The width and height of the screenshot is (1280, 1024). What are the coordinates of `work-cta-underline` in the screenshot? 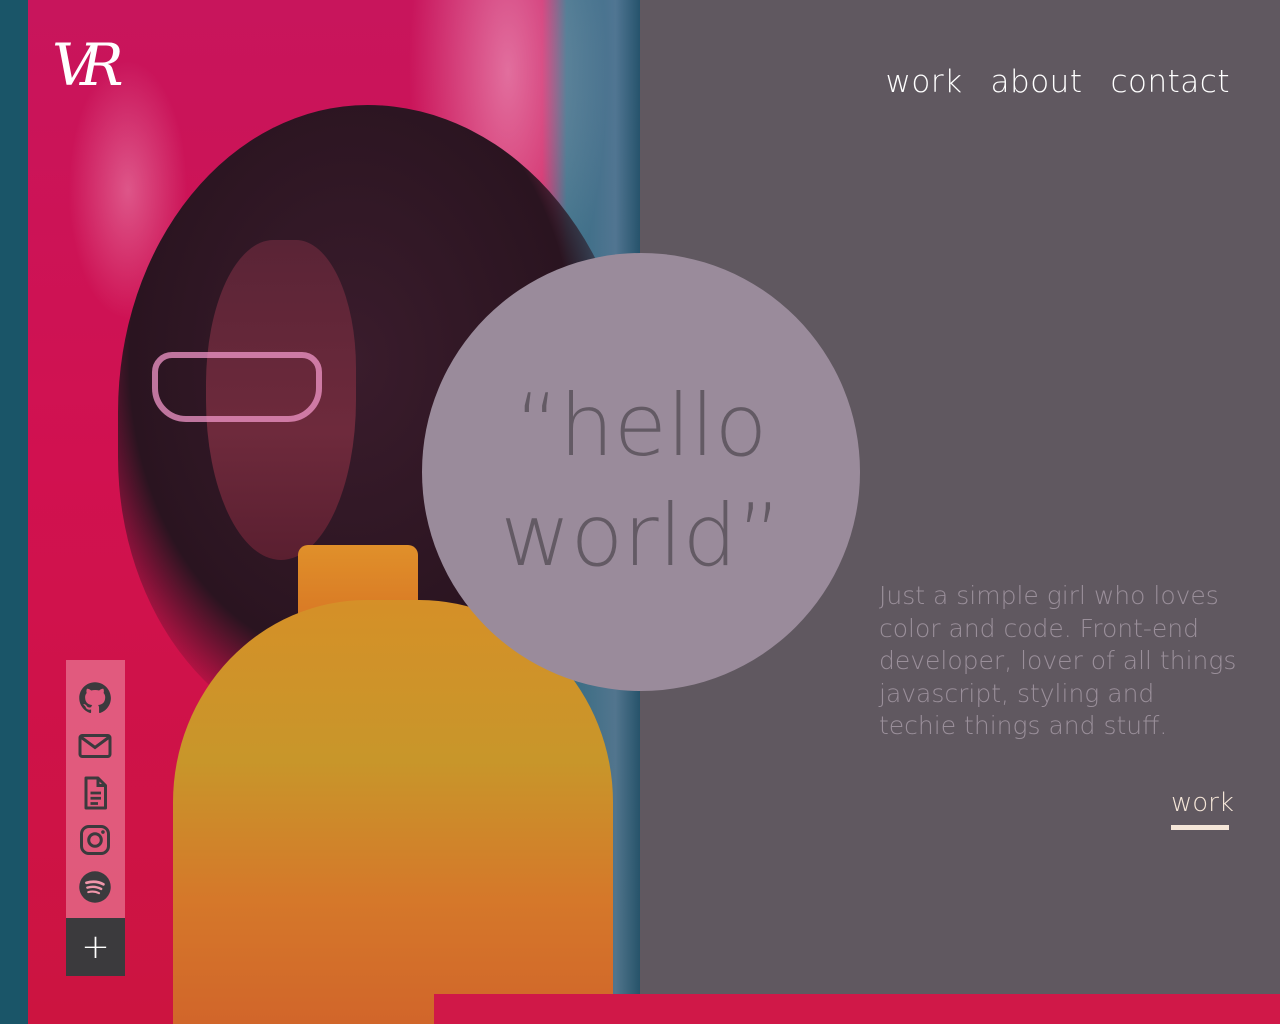 It's located at (1200, 827).